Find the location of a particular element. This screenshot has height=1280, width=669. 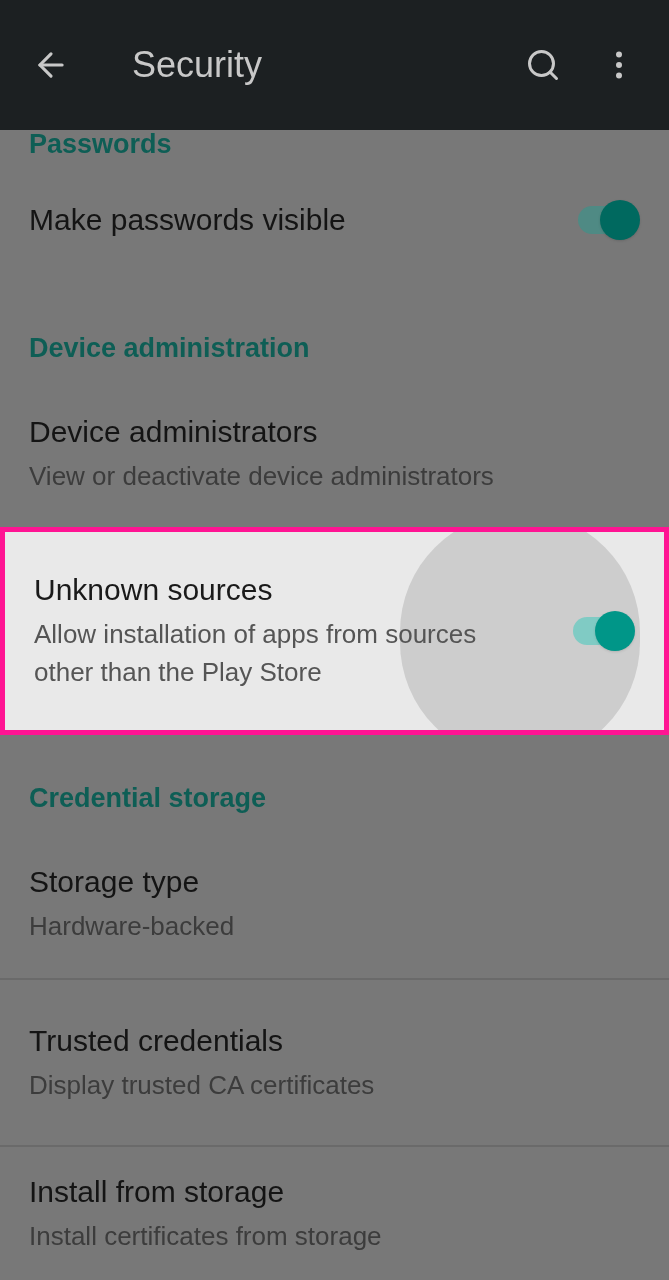

settings-row: Trusted credentials Display trusted CA certificates is located at coordinates (334, 1063).